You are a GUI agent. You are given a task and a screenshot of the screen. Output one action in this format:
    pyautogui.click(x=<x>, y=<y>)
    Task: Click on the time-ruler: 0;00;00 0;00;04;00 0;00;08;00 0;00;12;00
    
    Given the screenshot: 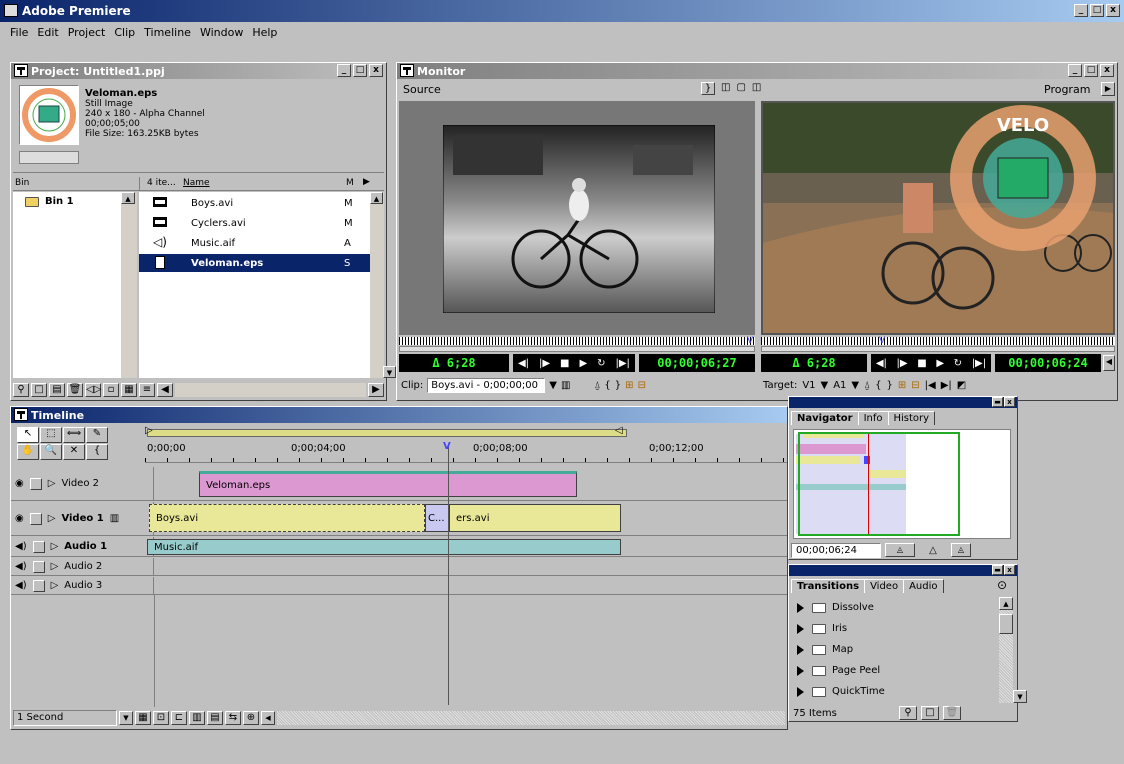 What is the action you would take?
    pyautogui.click(x=466, y=452)
    